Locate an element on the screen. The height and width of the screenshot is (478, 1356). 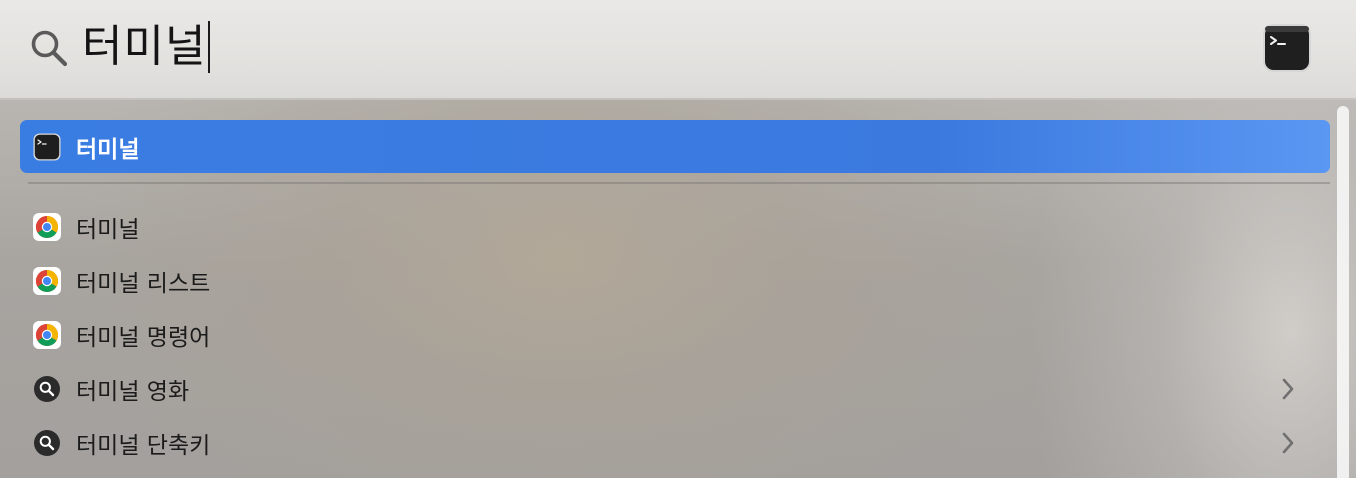
list-item: 터미널 명령어 is located at coordinates (675, 334).